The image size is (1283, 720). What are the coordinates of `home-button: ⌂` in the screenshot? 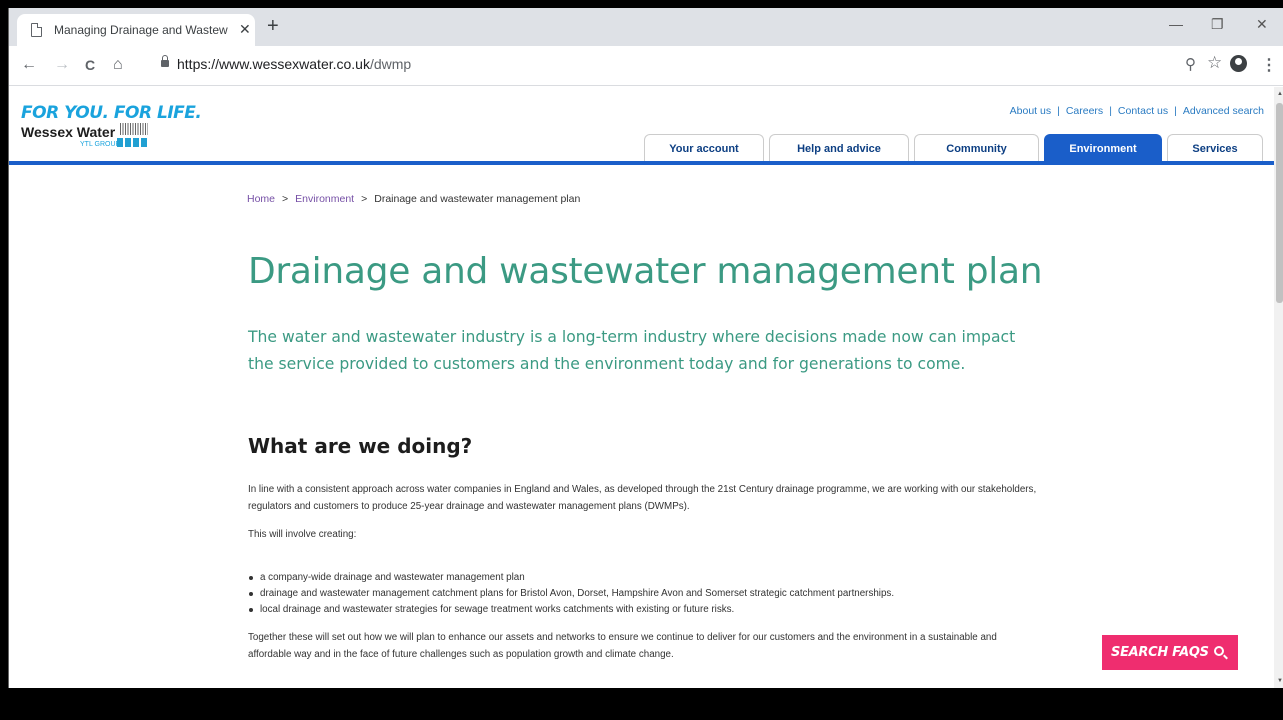 It's located at (118, 65).